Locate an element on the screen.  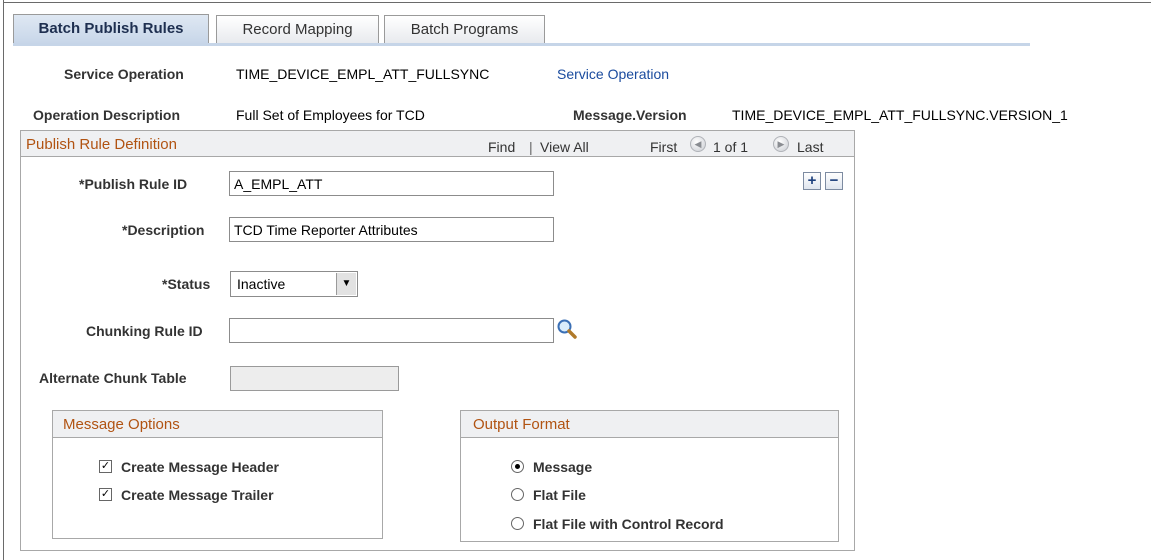
flat-file-radio is located at coordinates (517, 494).